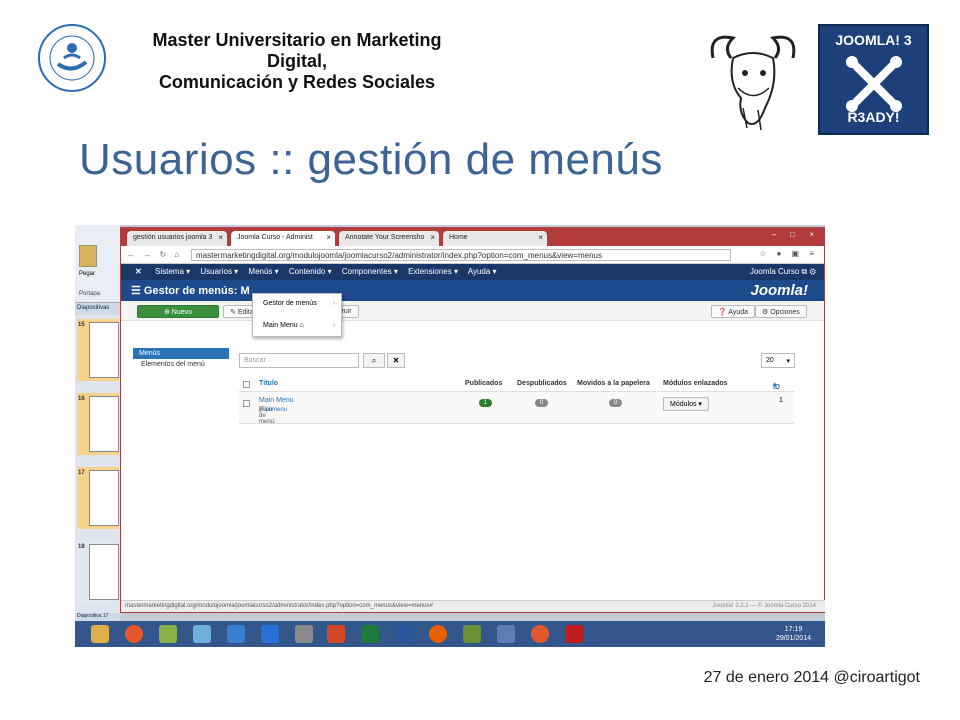 This screenshot has height=720, width=960. What do you see at coordinates (276, 400) in the screenshot?
I see `row-title-link: Main Menu` at bounding box center [276, 400].